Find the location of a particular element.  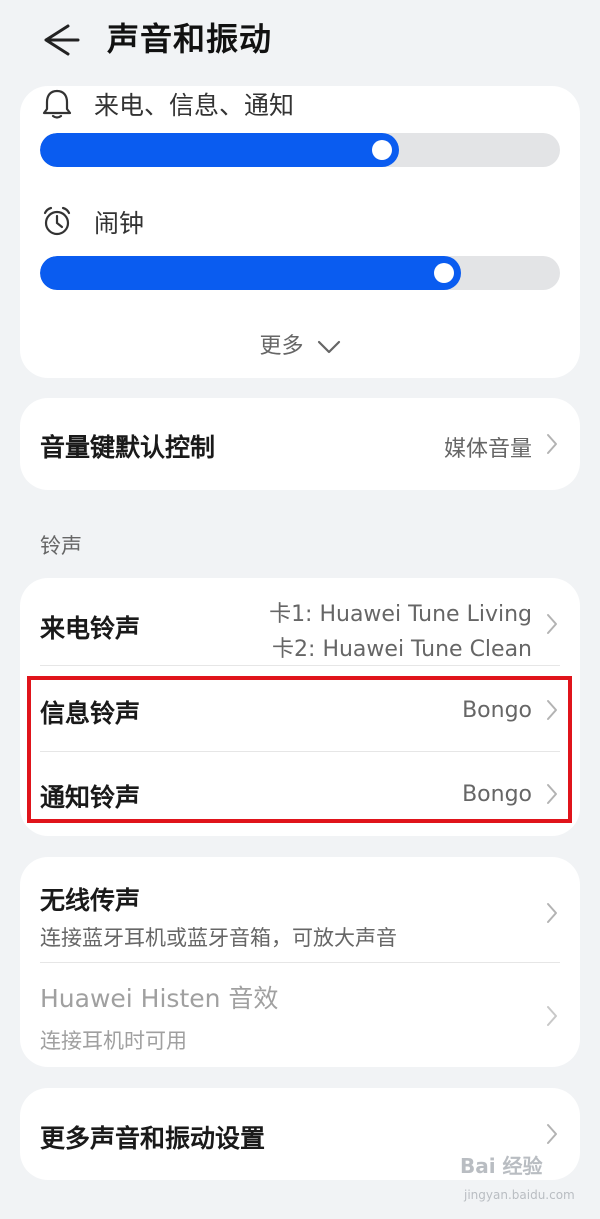

ringtone-section-label: 铃声 is located at coordinates (61, 546).